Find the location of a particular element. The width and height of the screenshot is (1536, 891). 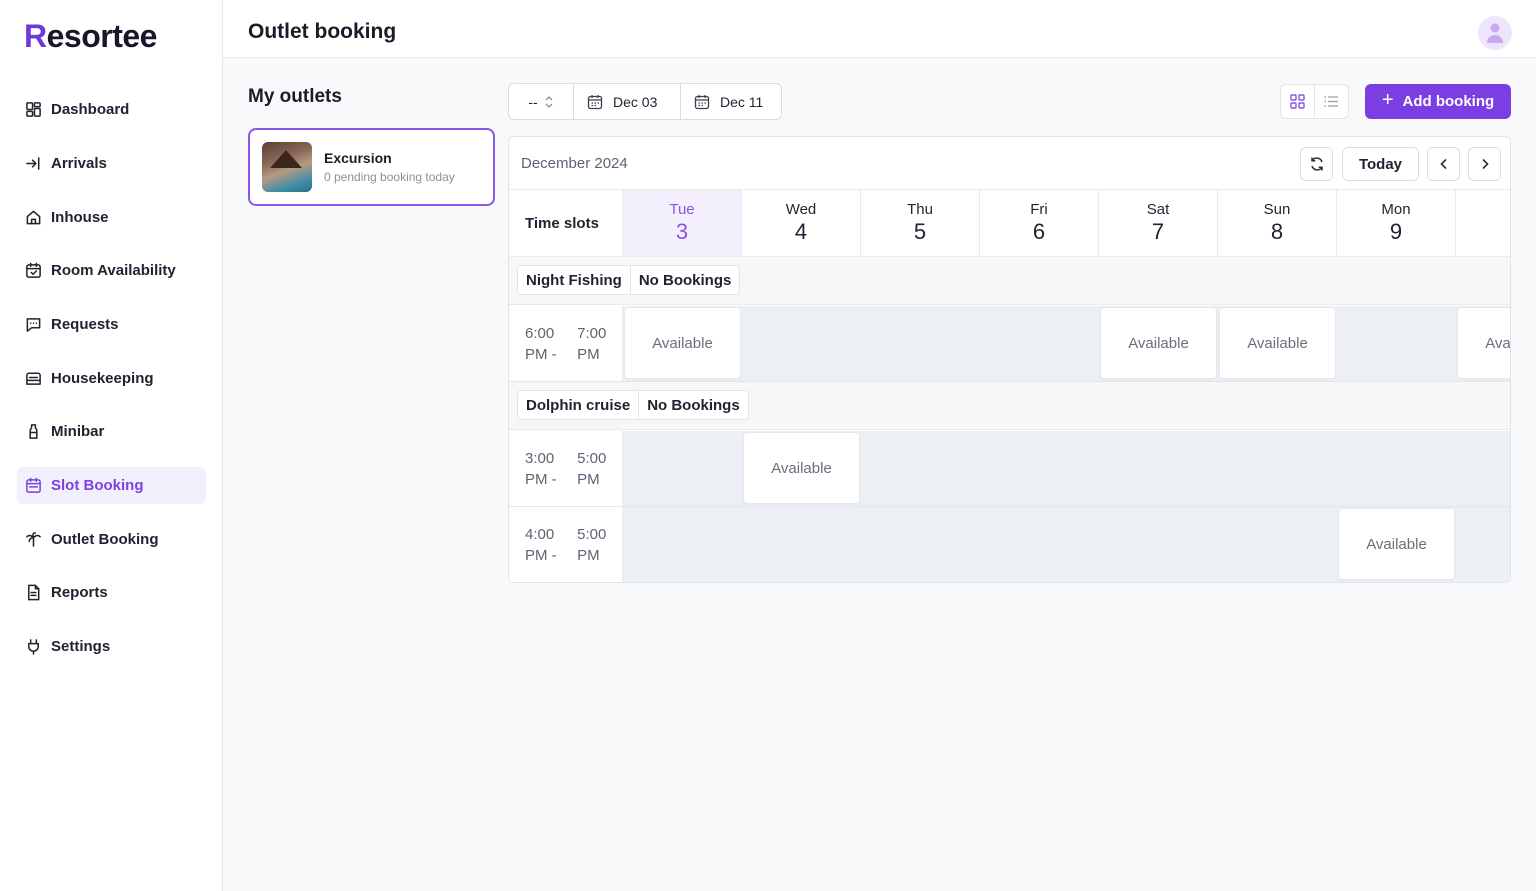

outlet-subtitle: 0 pending booking today is located at coordinates (389, 177).